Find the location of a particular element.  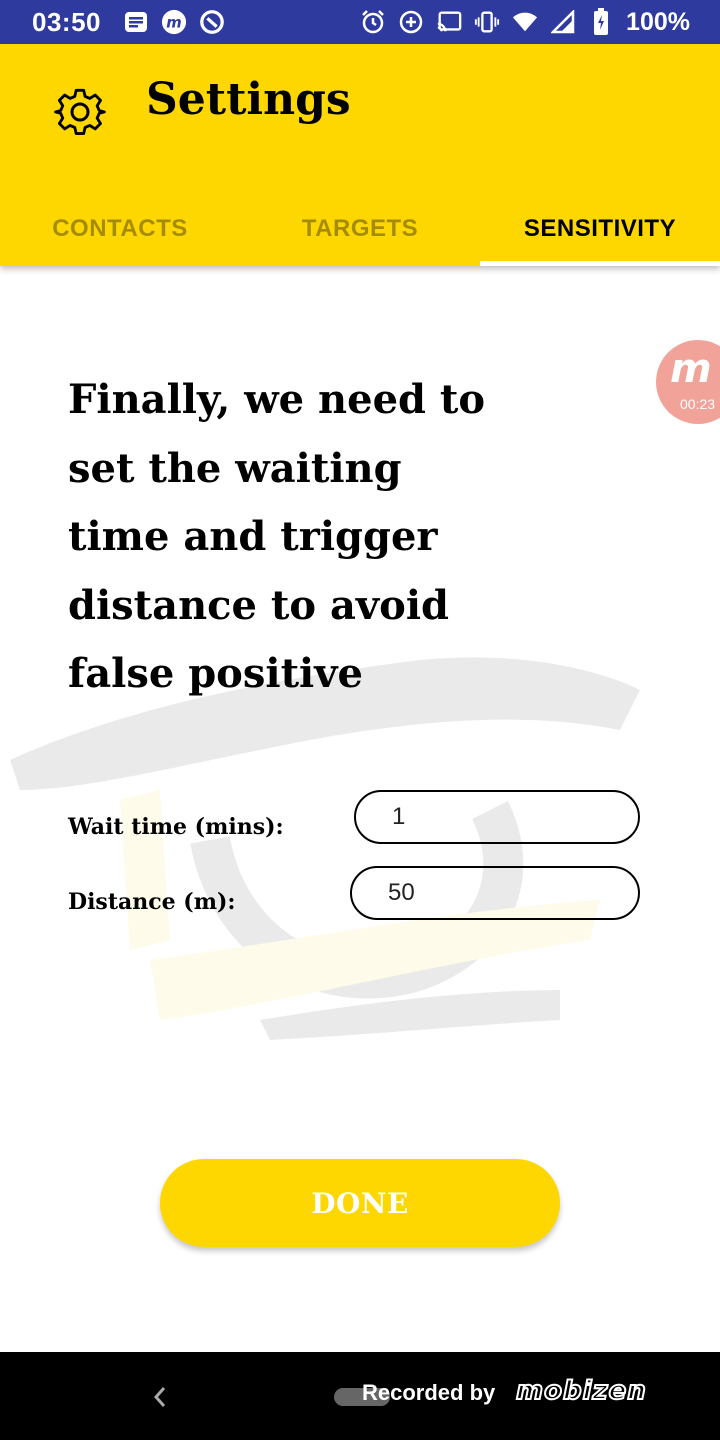

svg-text: m is located at coordinates (173, 23).